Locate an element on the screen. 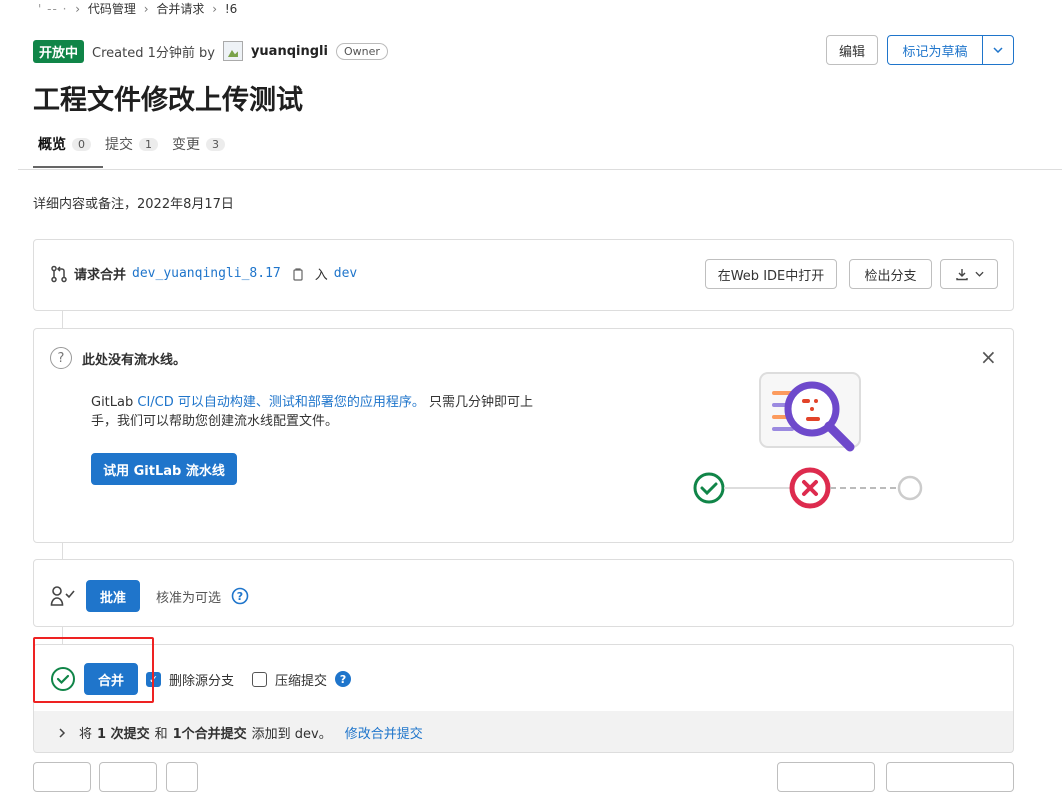  download-icon is located at coordinates (961, 275).